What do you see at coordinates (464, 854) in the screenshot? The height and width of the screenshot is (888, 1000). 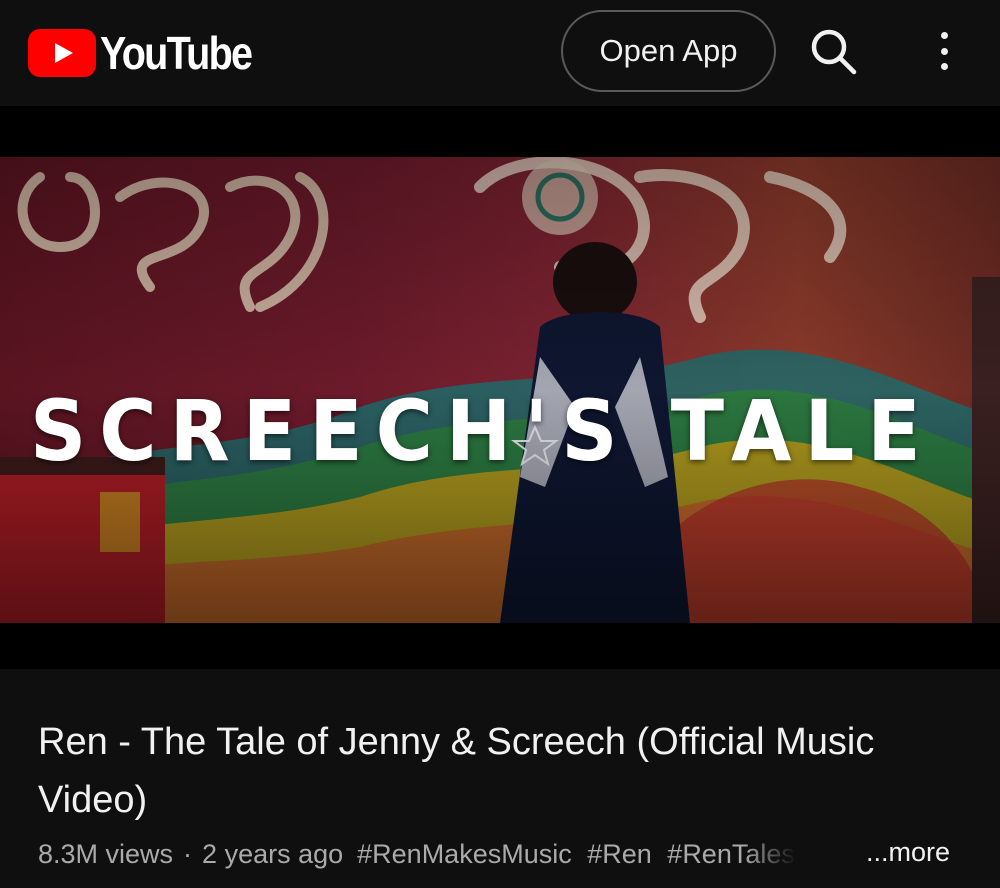 I see `hashtag: #RenMakesMusic` at bounding box center [464, 854].